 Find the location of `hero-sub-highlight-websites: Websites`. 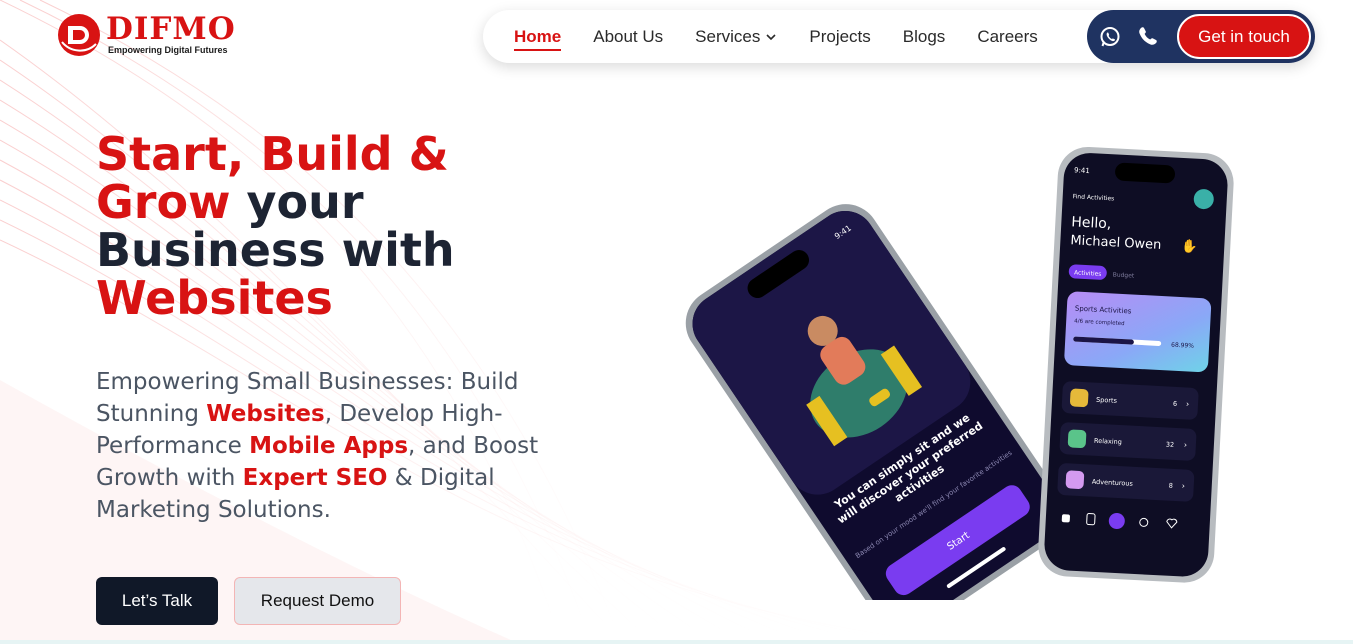

hero-sub-highlight-websites: Websites is located at coordinates (265, 414).